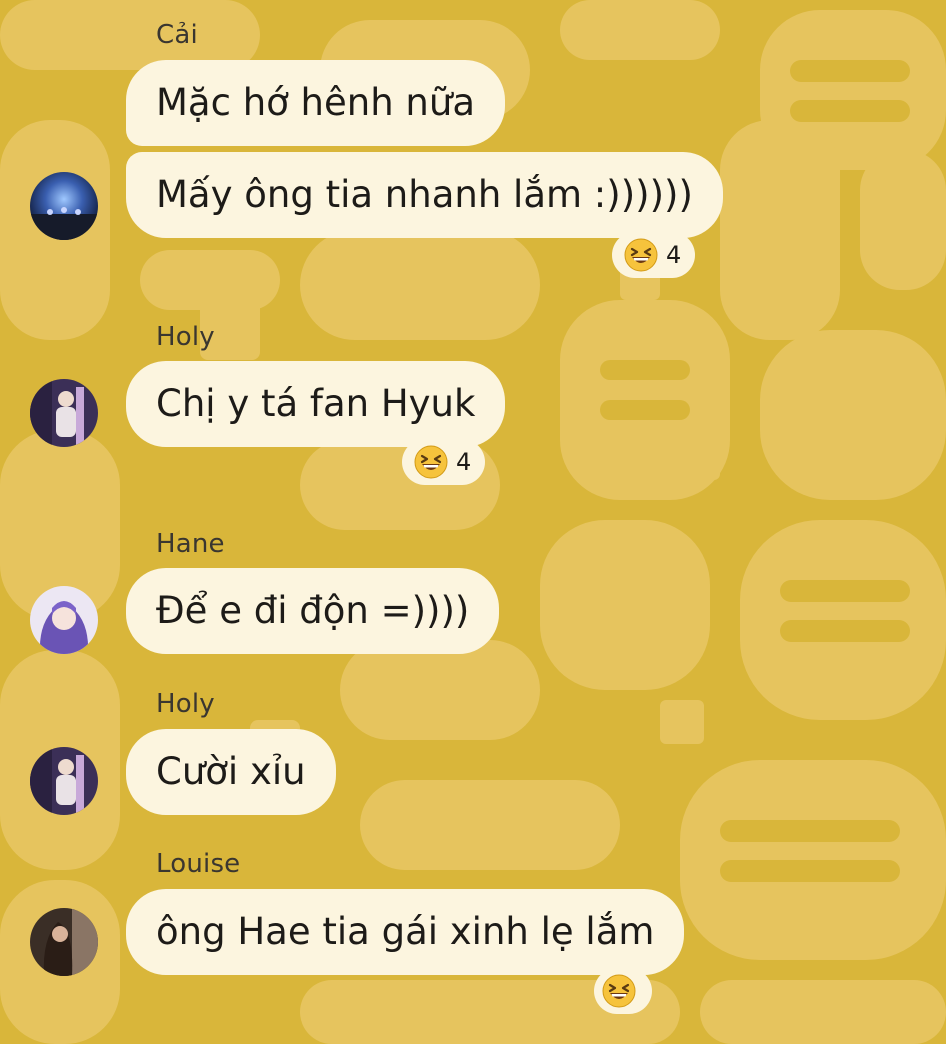 The height and width of the screenshot is (1044, 946). I want to click on reaction-pill, so click(623, 991).